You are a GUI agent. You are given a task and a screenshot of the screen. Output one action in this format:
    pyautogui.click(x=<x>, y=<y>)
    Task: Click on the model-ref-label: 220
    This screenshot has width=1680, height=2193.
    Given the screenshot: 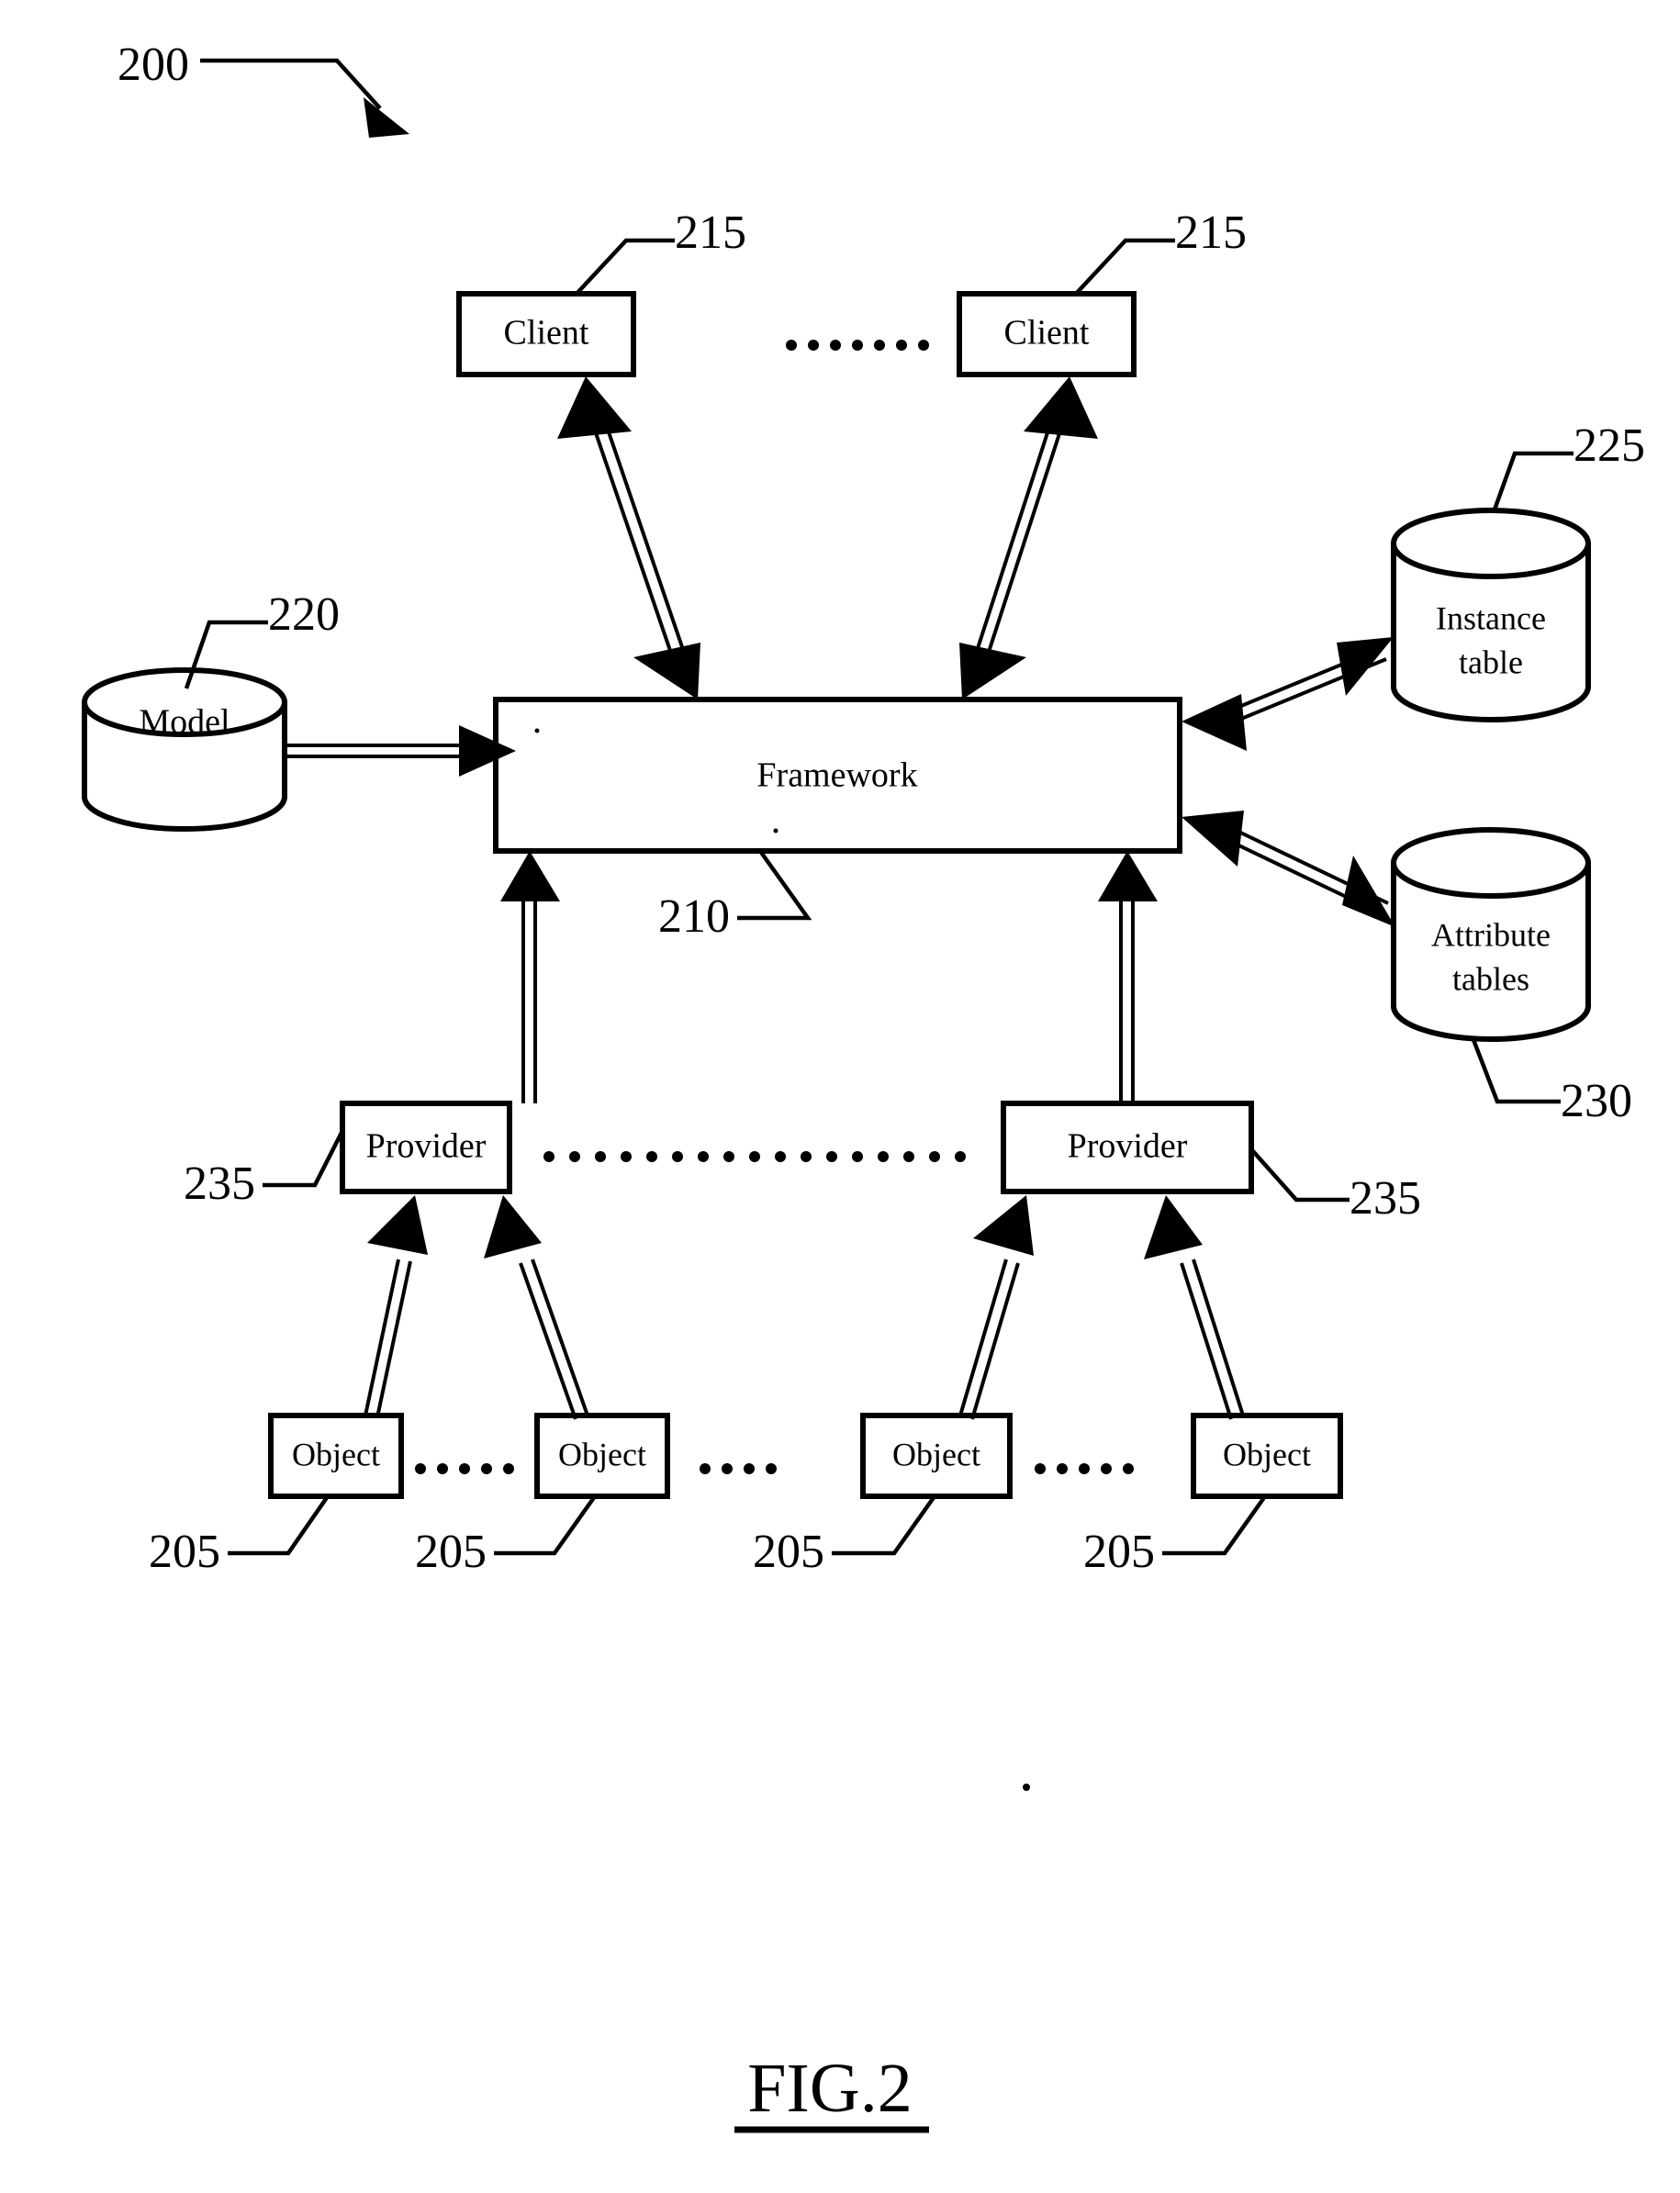 What is the action you would take?
    pyautogui.click(x=304, y=614)
    